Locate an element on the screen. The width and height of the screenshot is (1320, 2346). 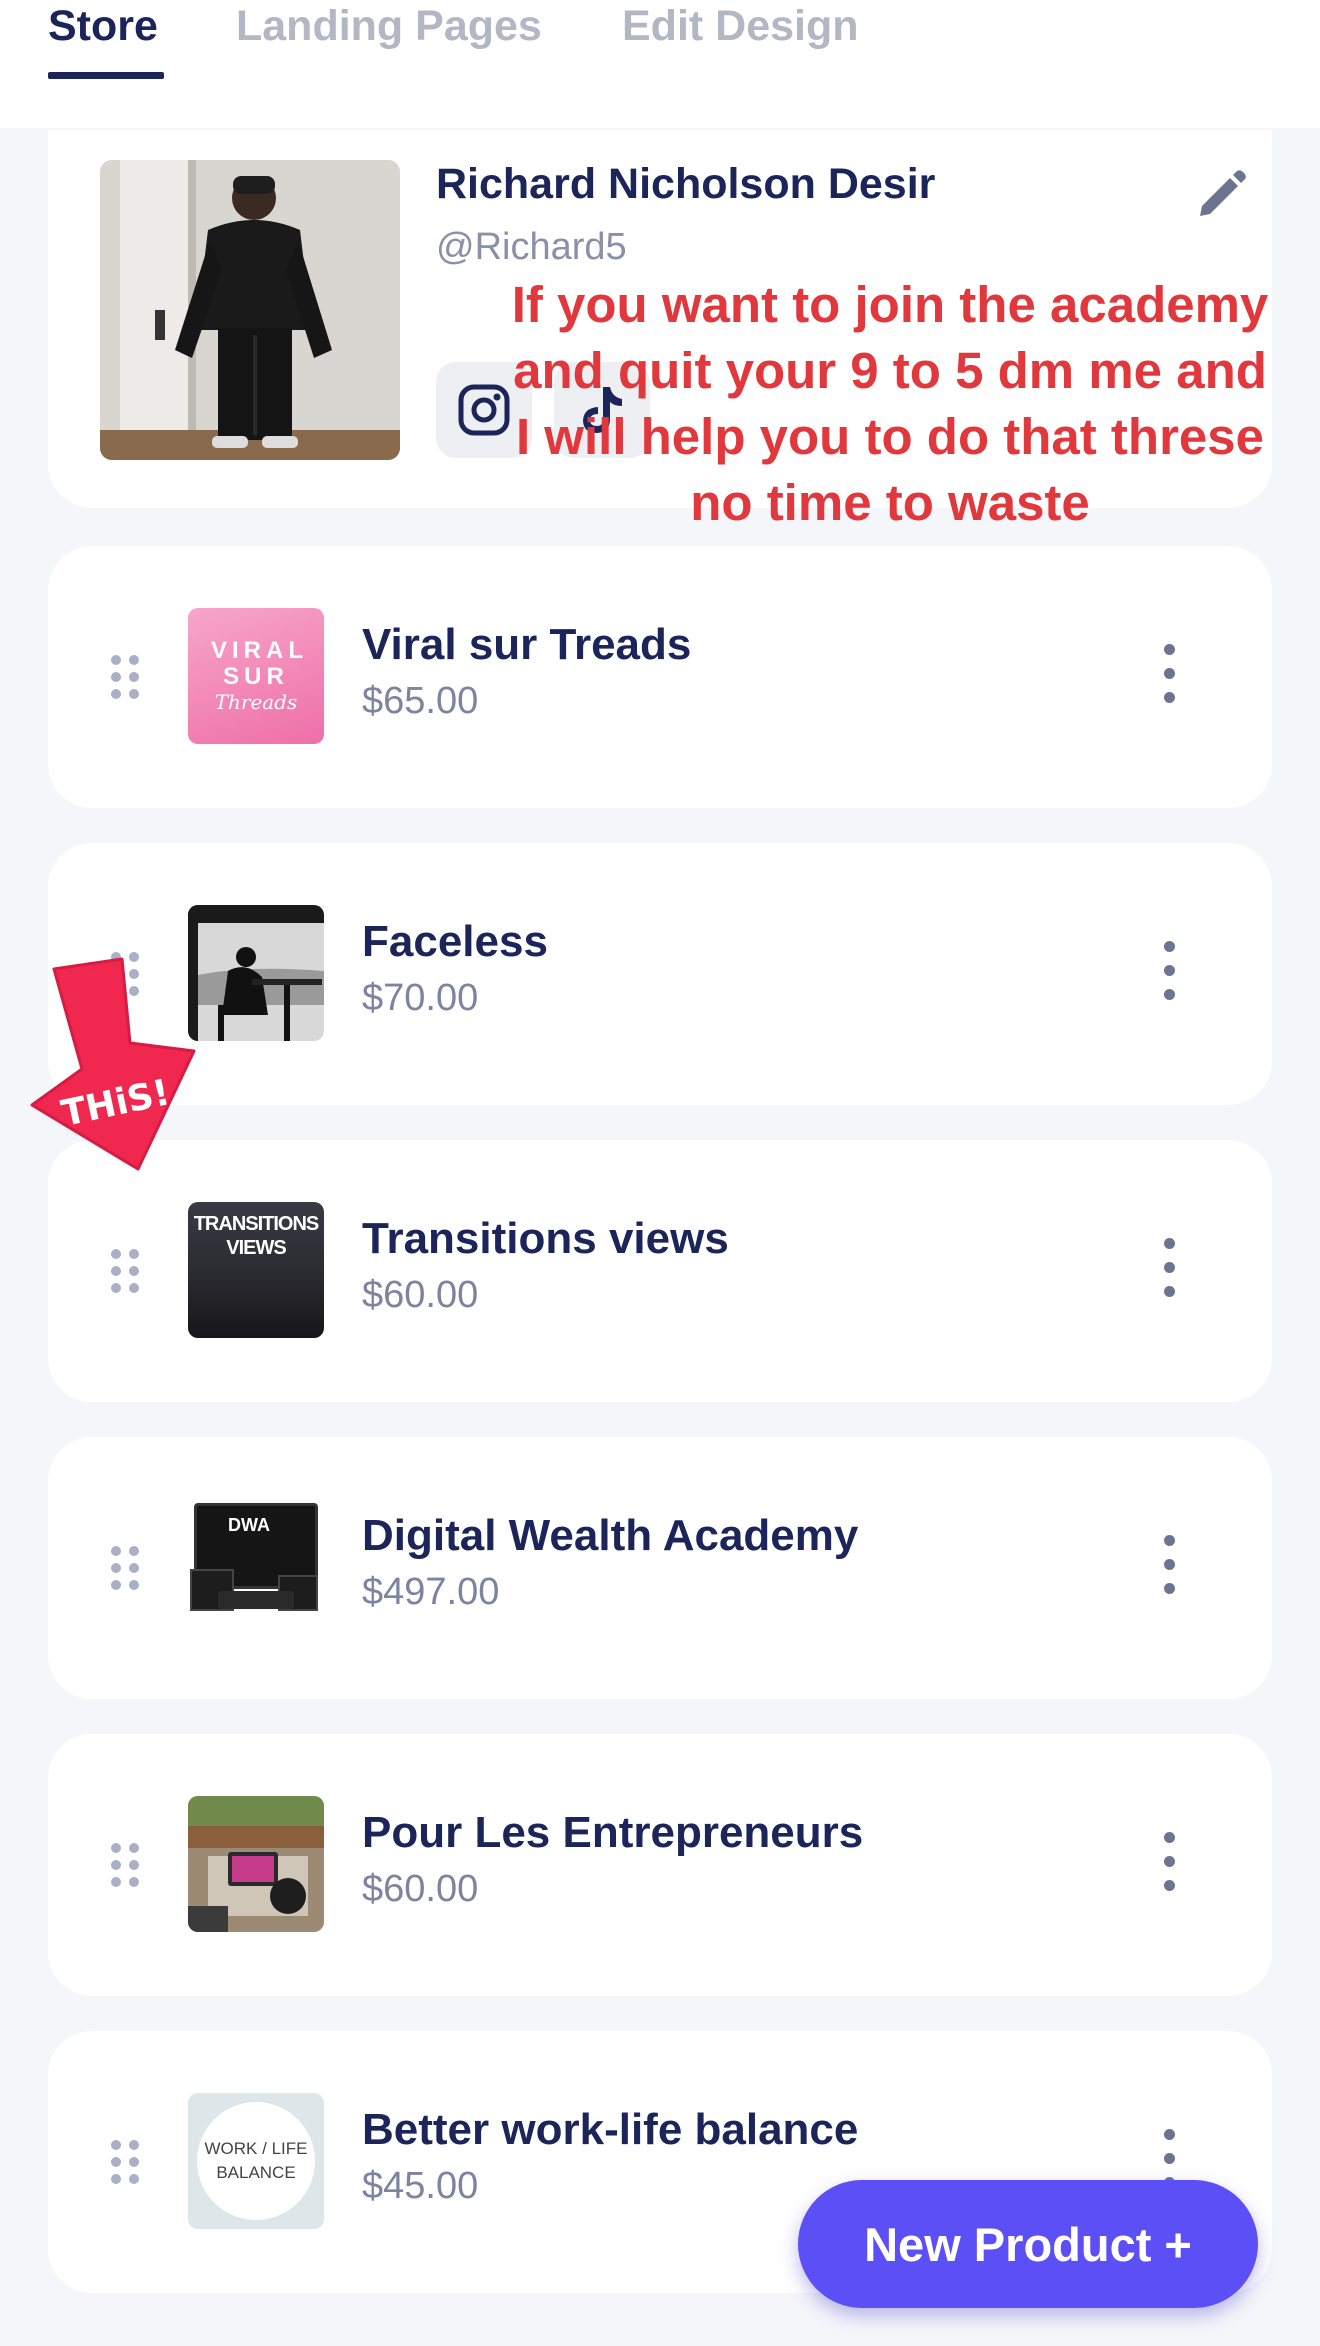
product-name: Transitions views is located at coordinates (545, 1238).